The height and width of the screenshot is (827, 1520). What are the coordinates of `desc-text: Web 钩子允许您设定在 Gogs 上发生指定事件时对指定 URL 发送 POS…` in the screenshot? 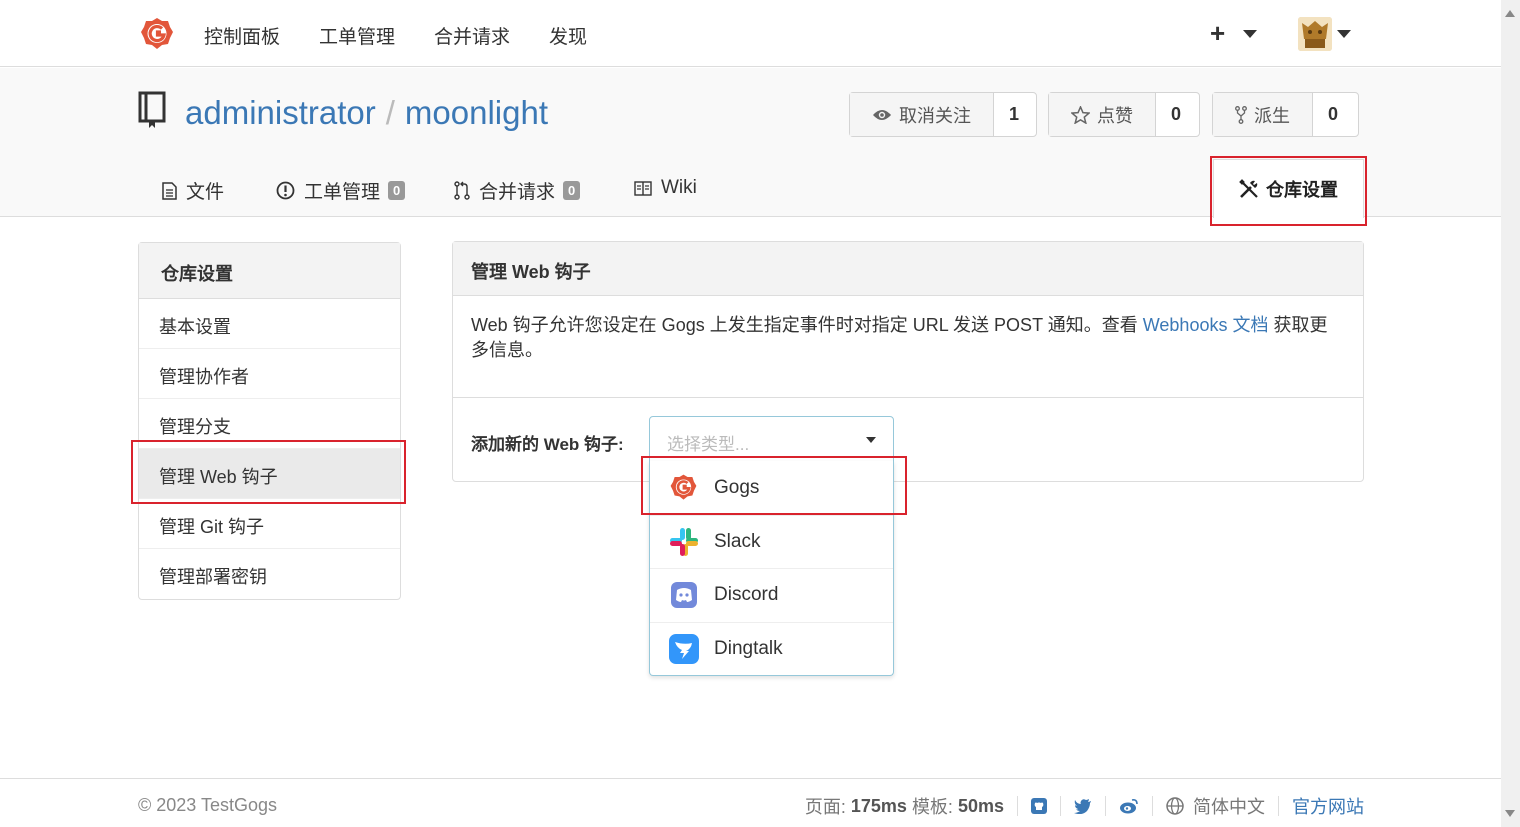 It's located at (807, 325).